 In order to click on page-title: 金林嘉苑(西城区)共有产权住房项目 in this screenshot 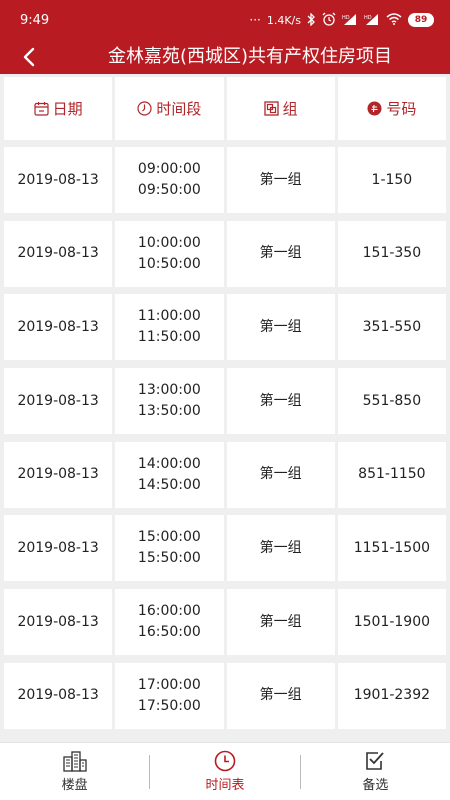, I will do `click(250, 56)`.